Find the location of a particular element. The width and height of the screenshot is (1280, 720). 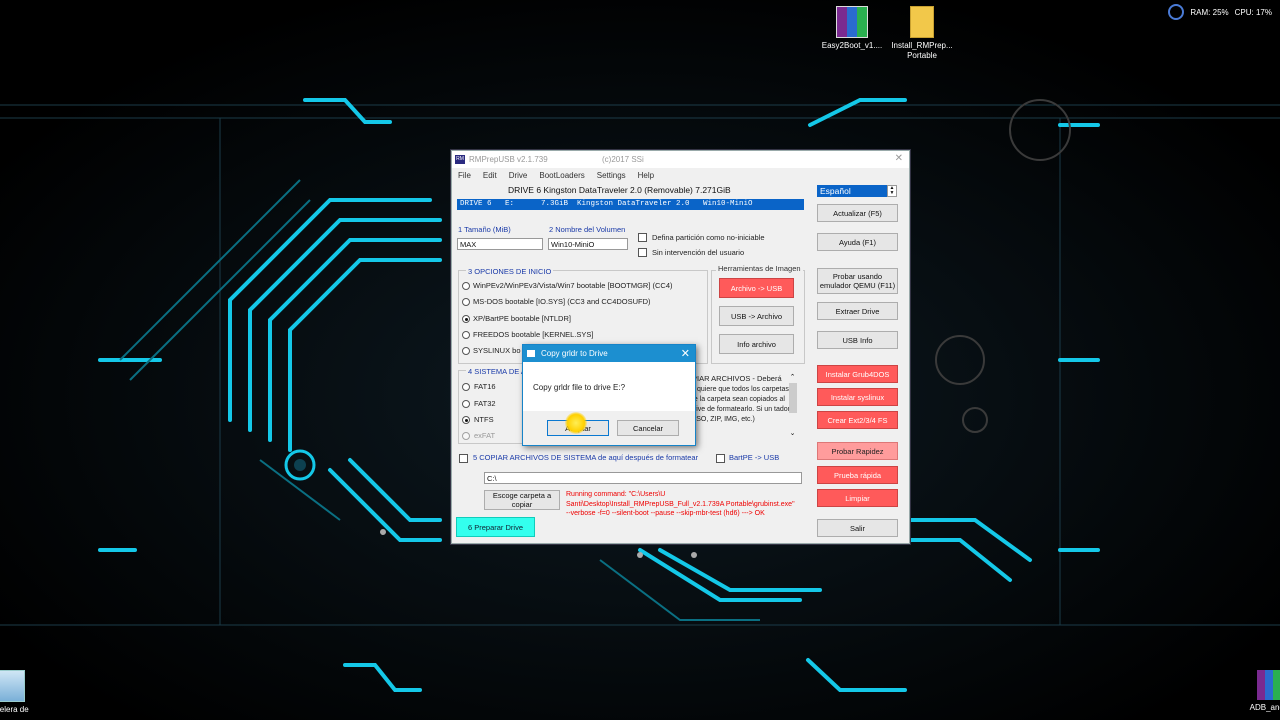

fs-fat32: FAT32 is located at coordinates (485, 403).